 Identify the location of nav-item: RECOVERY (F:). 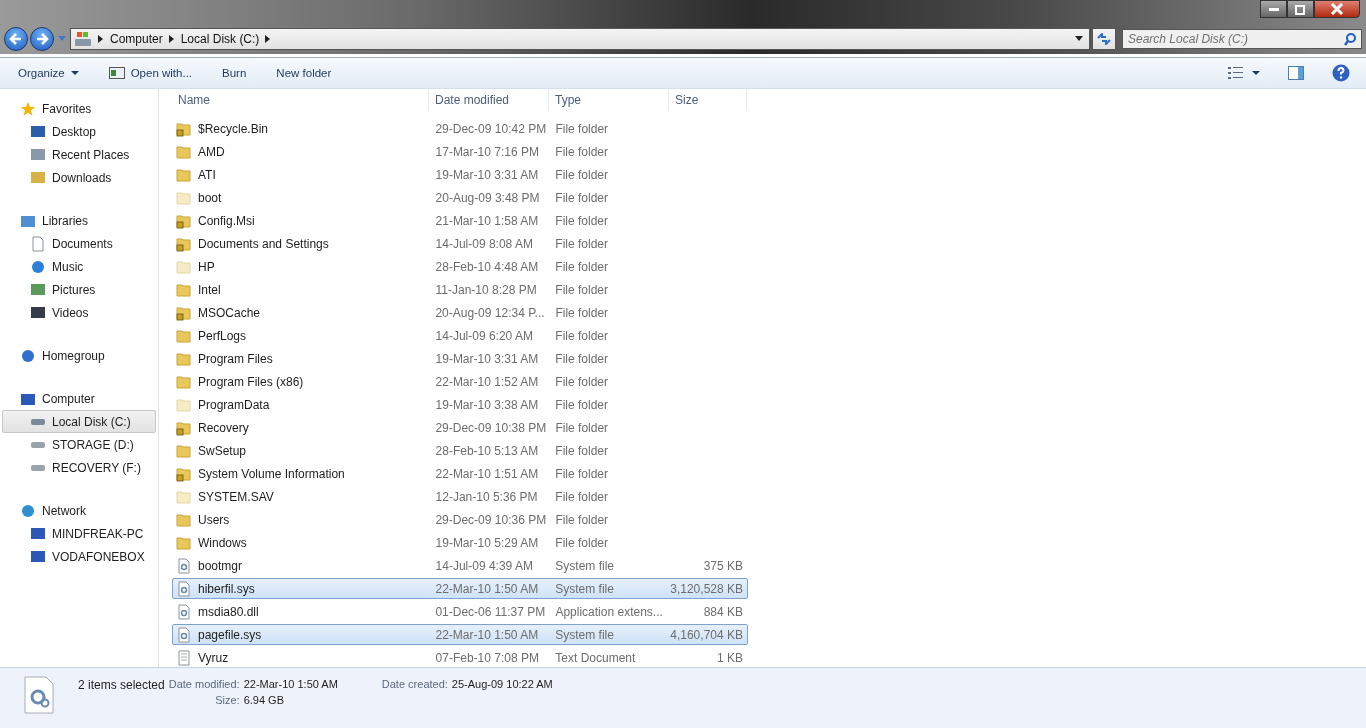
(79, 467).